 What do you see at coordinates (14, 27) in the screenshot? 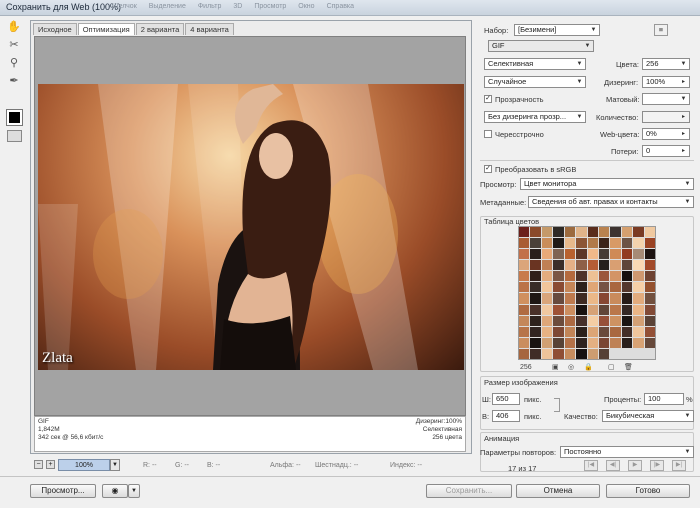
I see `hand-tool-icon: ✋` at bounding box center [14, 27].